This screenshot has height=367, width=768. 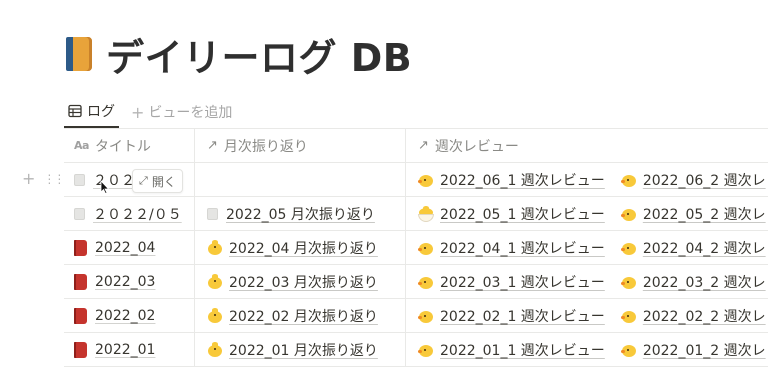 I want to click on row-title: 2022_03, so click(x=125, y=282).